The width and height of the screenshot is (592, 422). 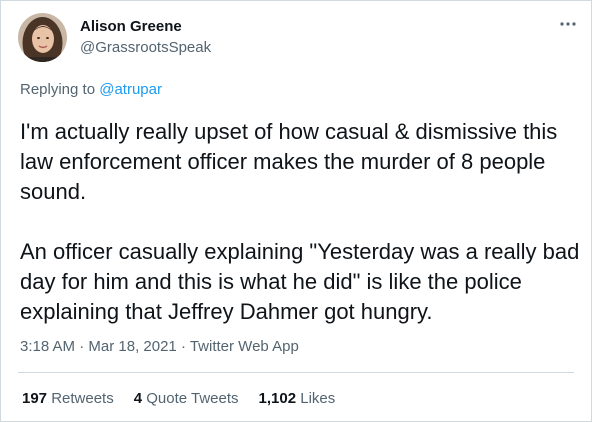 I want to click on author-name: Alison Greene, so click(x=131, y=26).